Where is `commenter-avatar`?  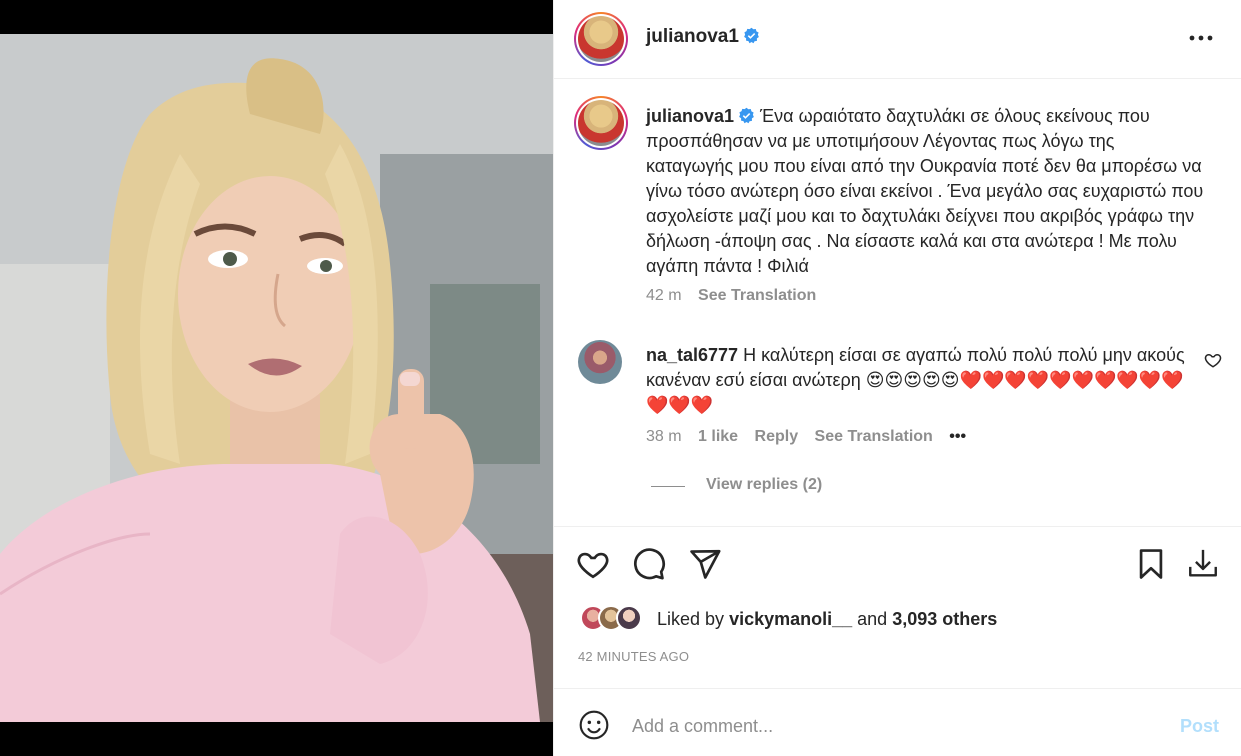 commenter-avatar is located at coordinates (600, 362).